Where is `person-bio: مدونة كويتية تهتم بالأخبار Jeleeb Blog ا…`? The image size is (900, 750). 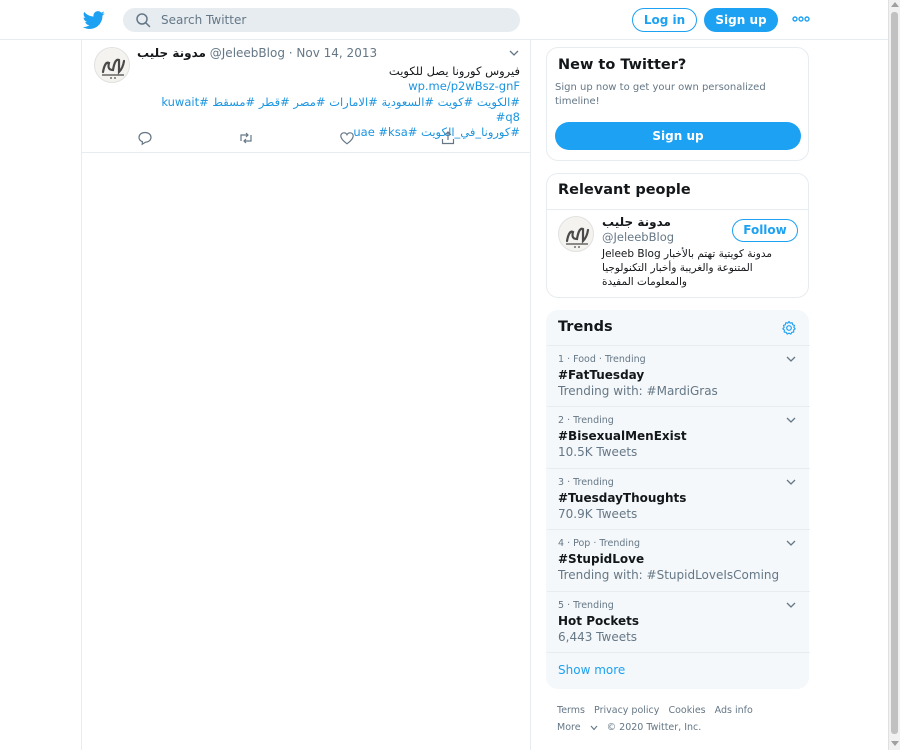 person-bio: مدونة كويتية تهتم بالأخبار Jeleeb Blog ا… is located at coordinates (687, 268).